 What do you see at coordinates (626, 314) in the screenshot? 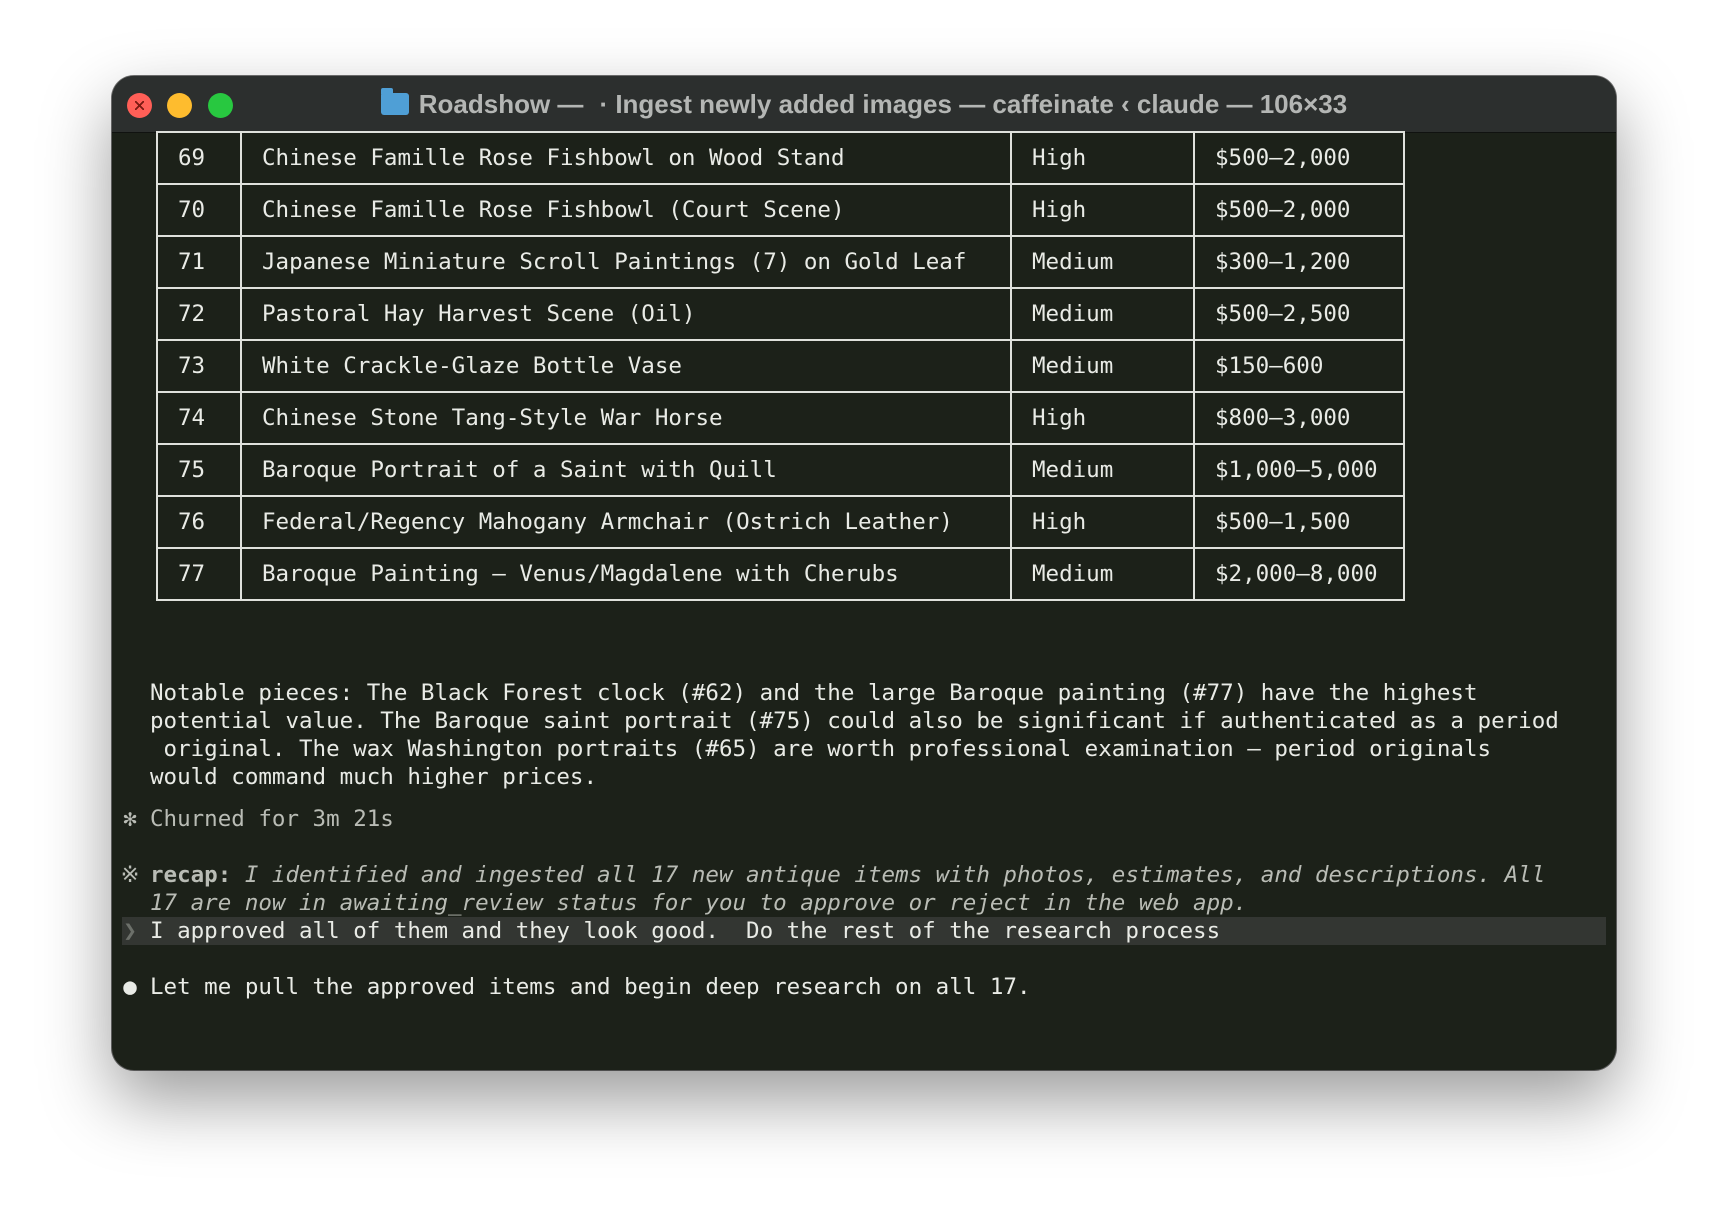
I see `cell-item: Pastoral Hay Harvest Scene (Oil)` at bounding box center [626, 314].